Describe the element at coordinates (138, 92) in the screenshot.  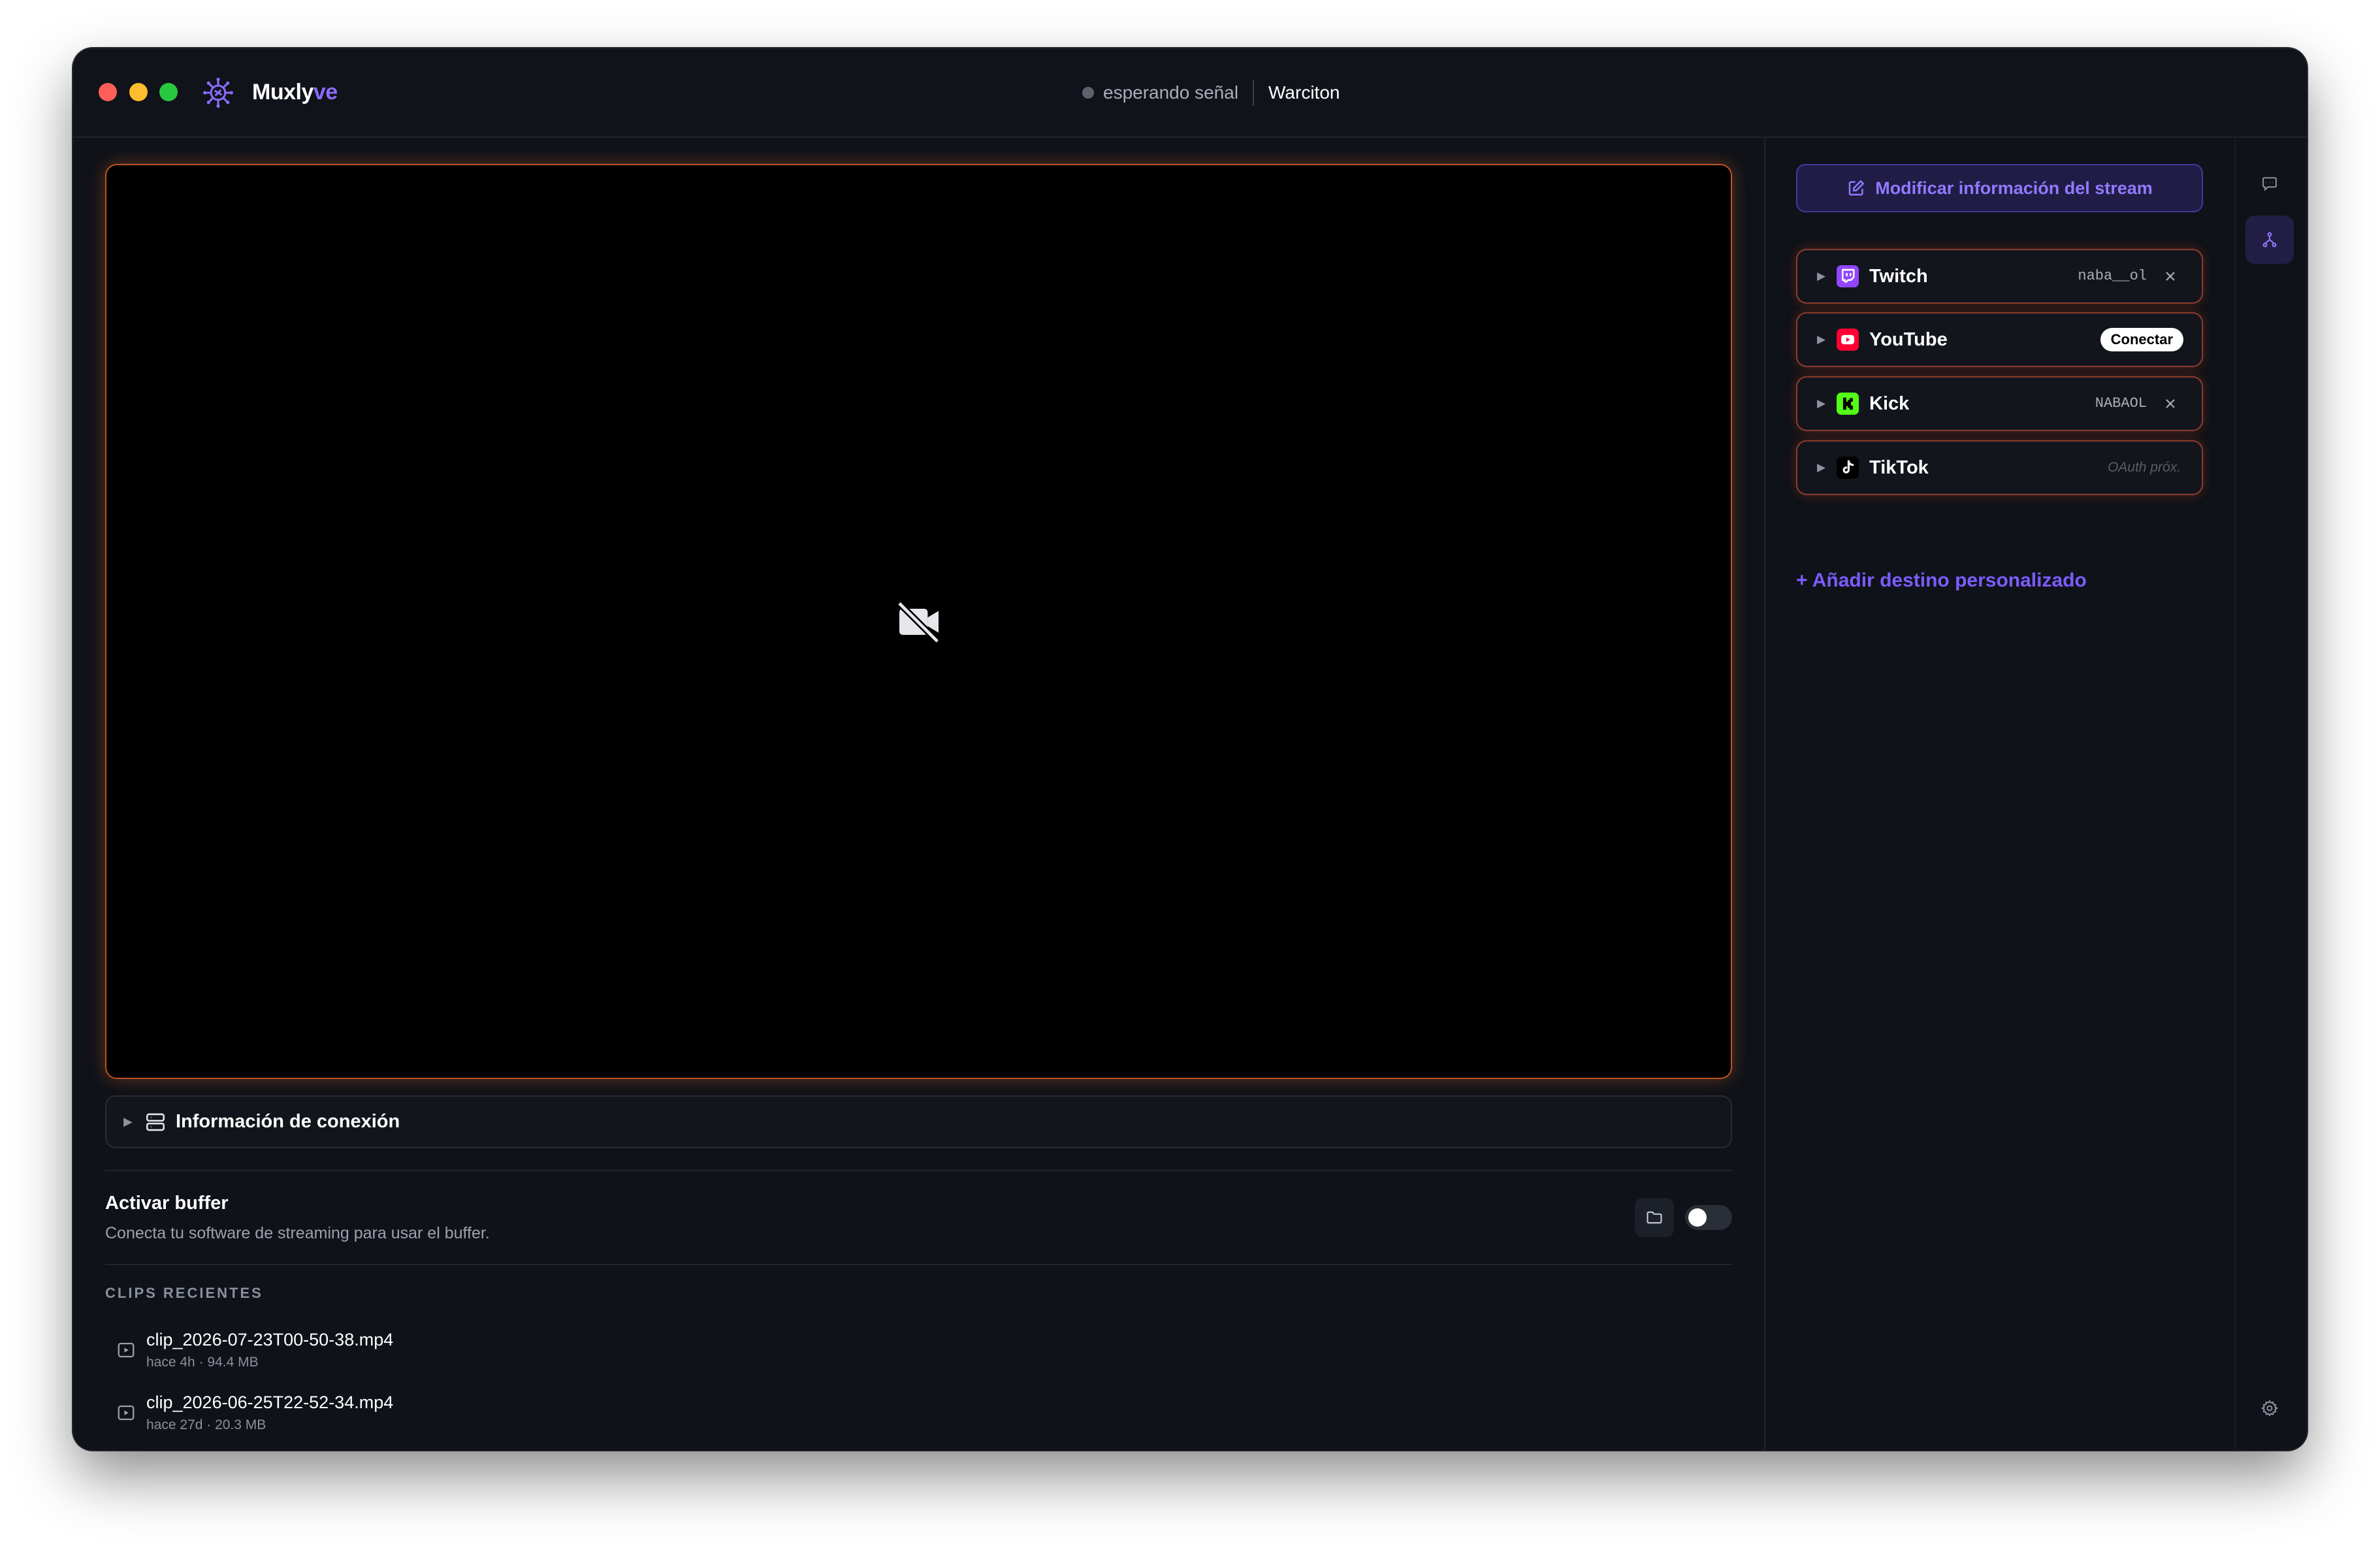
I see `minimize-window-button` at that location.